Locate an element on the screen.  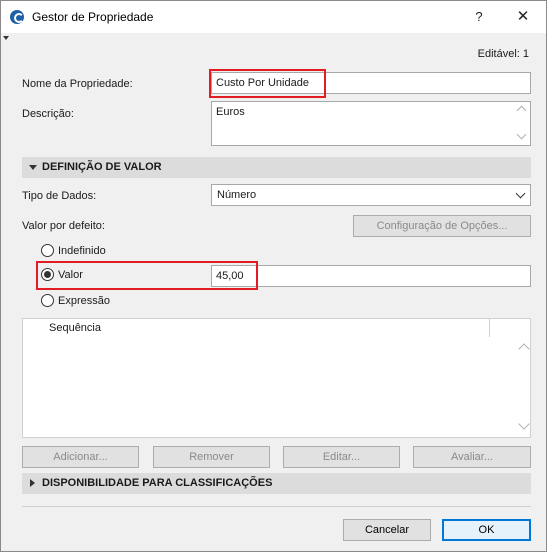
footer-divider is located at coordinates (276, 506).